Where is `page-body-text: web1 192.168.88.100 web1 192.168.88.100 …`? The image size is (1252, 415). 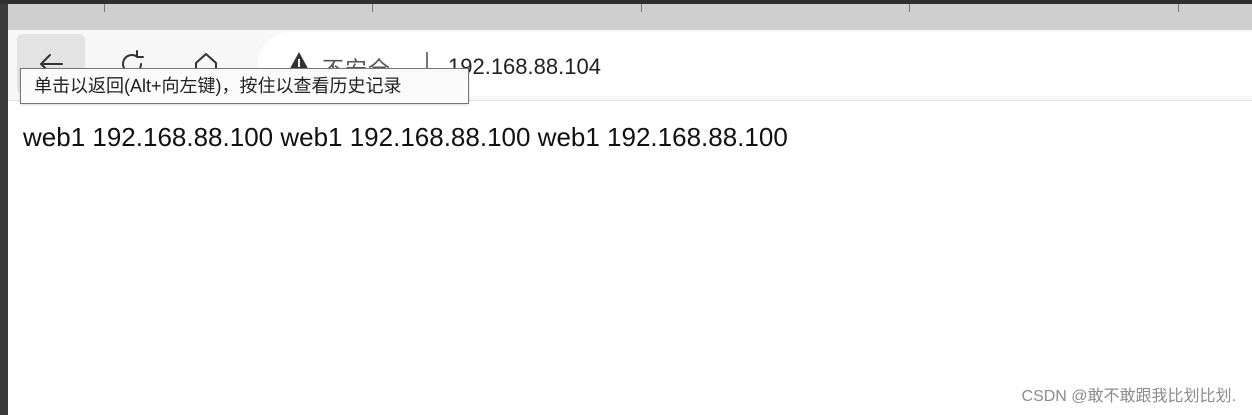 page-body-text: web1 192.168.88.100 web1 192.168.88.100 … is located at coordinates (405, 137).